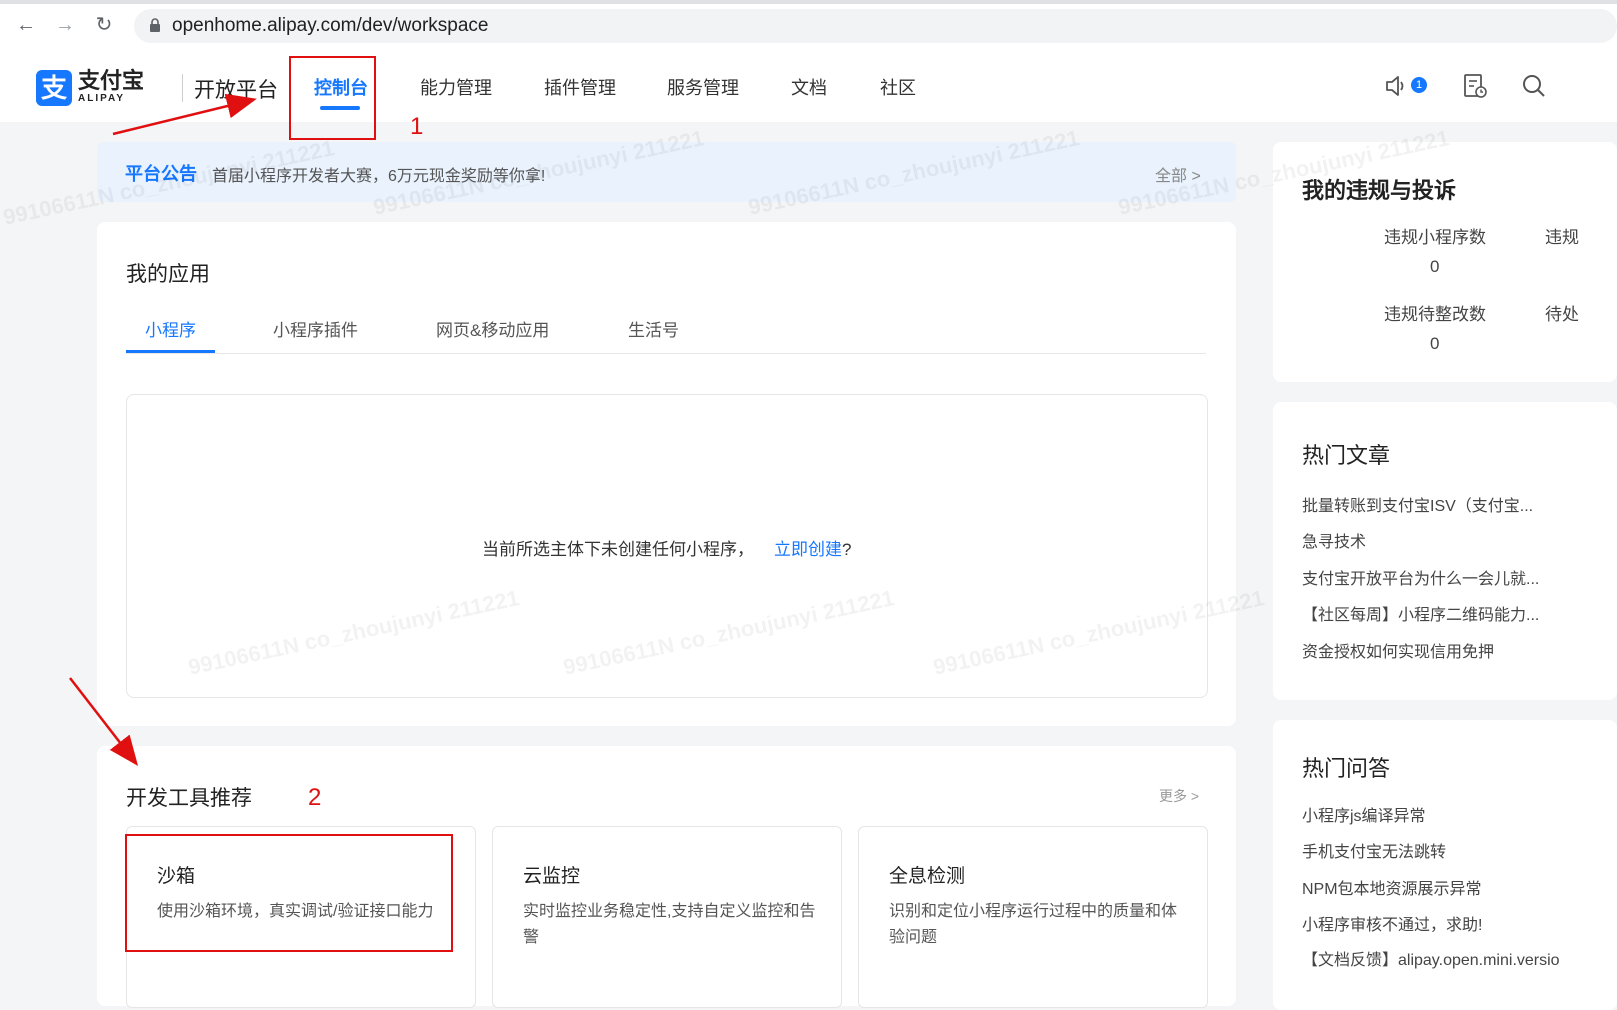 The width and height of the screenshot is (1617, 1010). I want to click on annotation-box-console, so click(332, 98).